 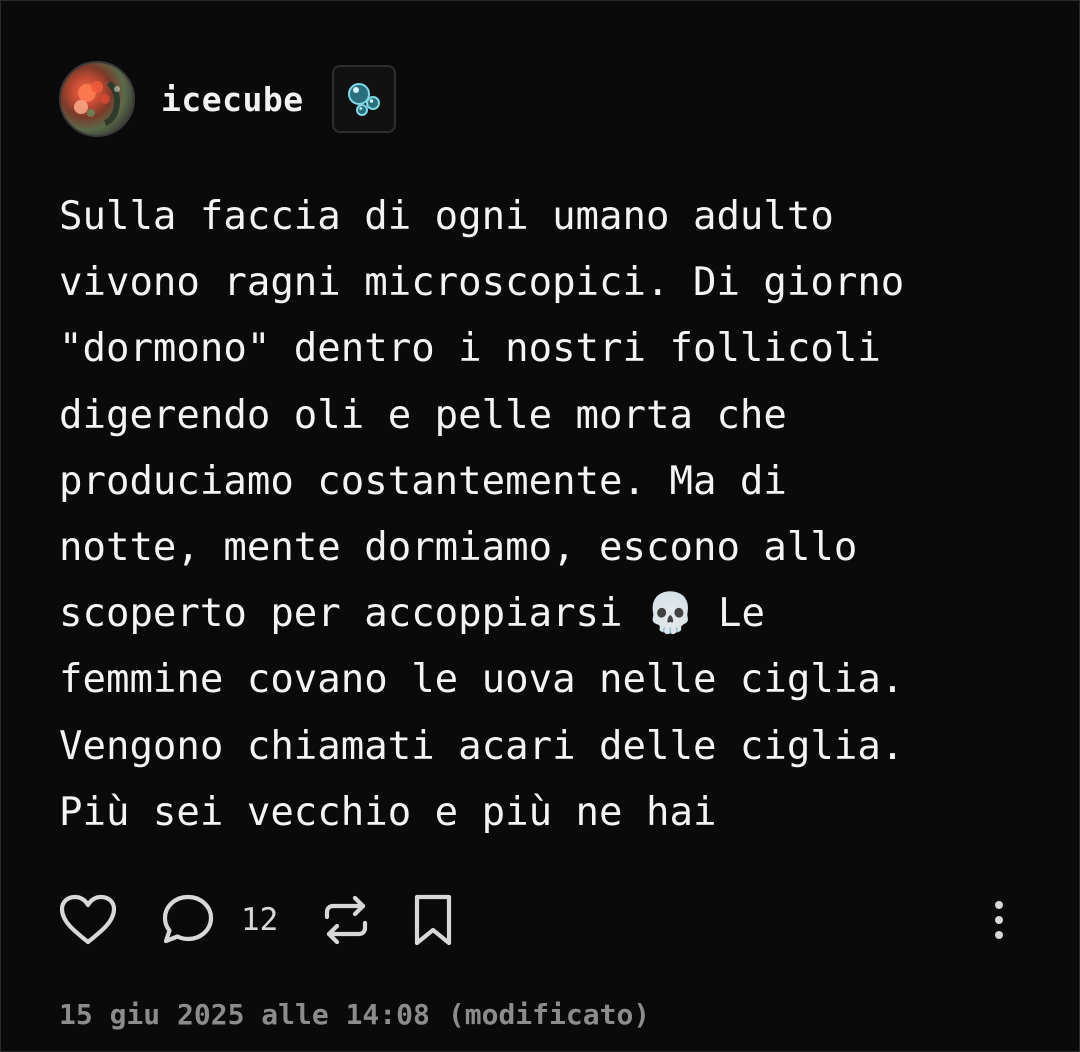 I want to click on more-options-button, so click(x=999, y=920).